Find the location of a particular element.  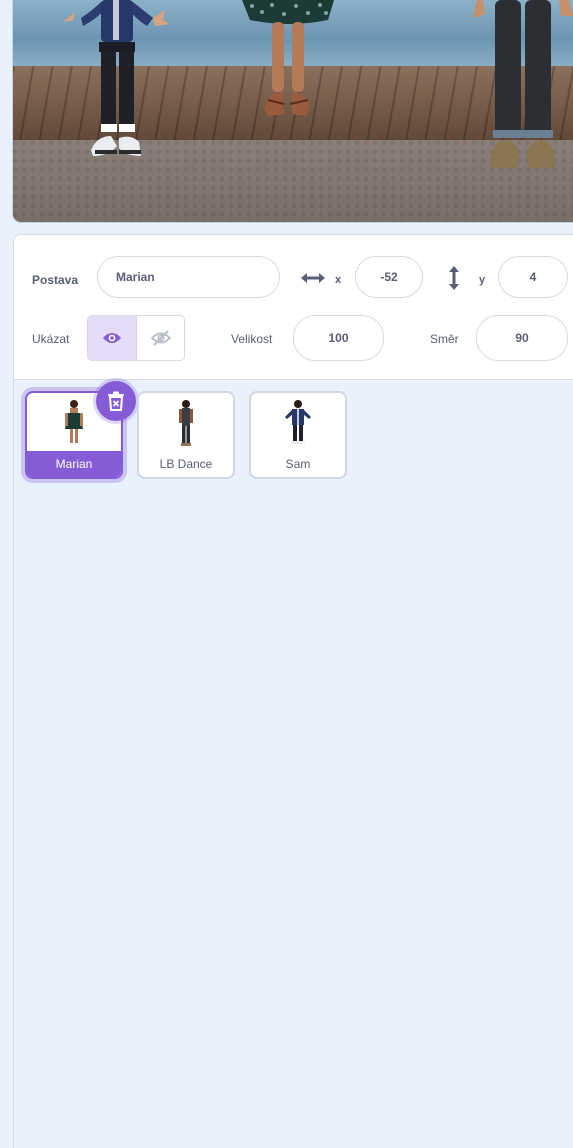

y-label: y is located at coordinates (482, 280).